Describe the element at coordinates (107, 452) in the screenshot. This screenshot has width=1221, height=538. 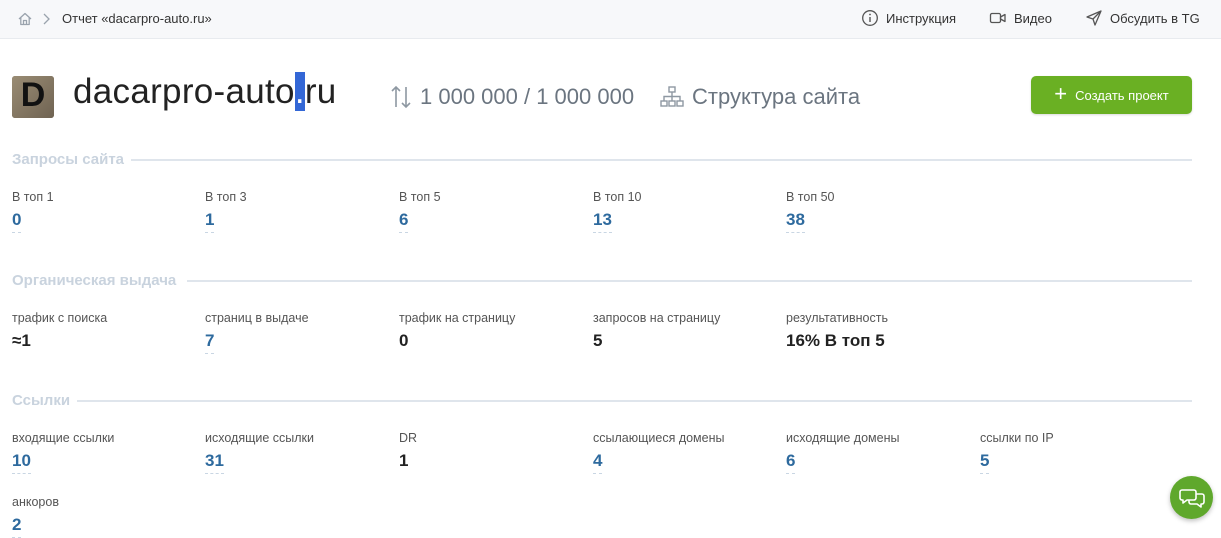
I see `metric-incoming-links: входящие ссылки 10` at that location.